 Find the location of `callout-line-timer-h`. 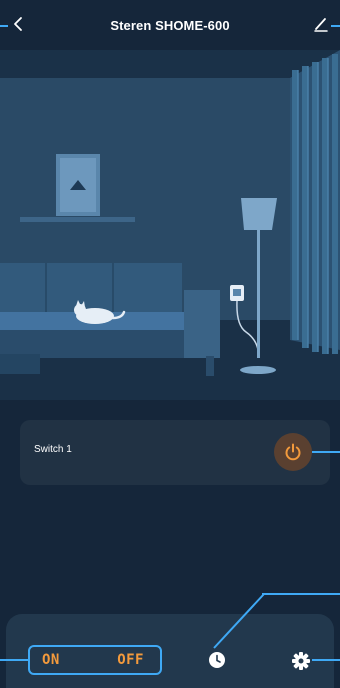

callout-line-timer-h is located at coordinates (301, 594).